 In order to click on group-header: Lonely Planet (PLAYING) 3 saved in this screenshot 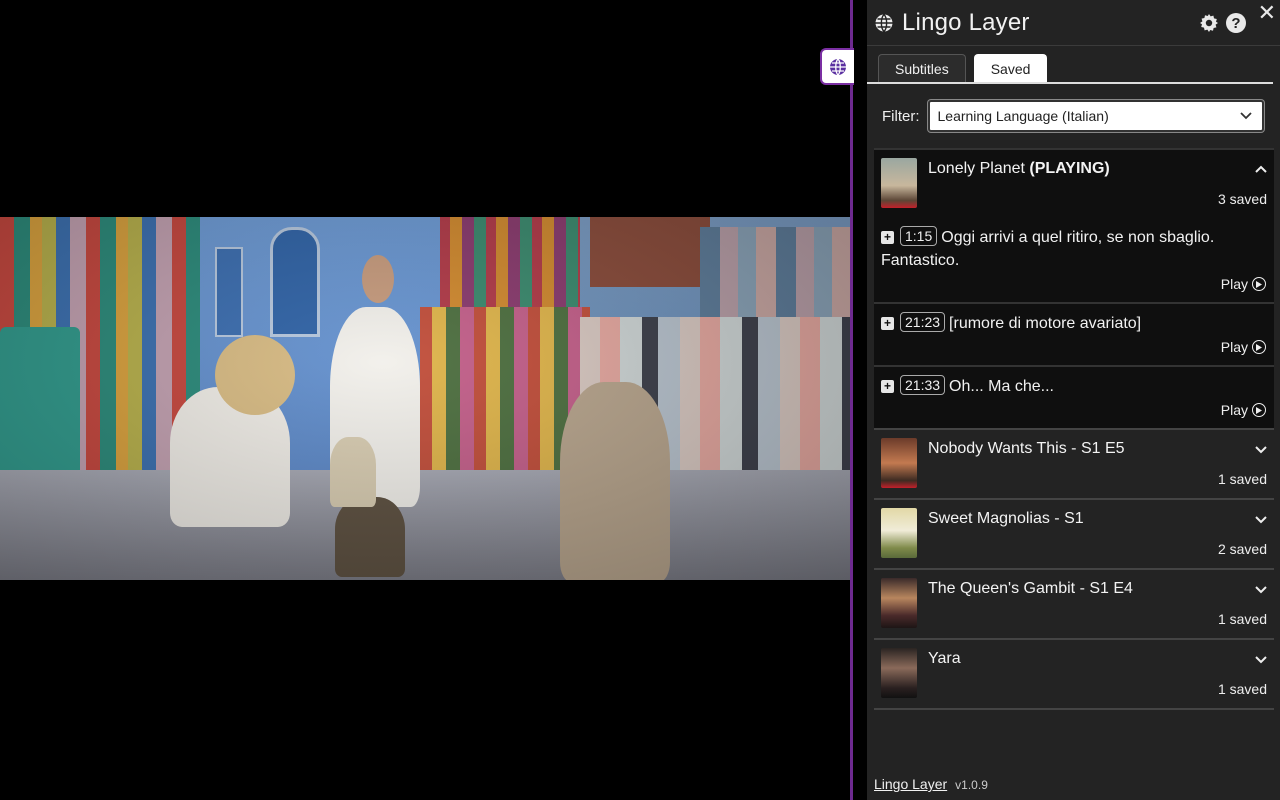, I will do `click(1074, 184)`.